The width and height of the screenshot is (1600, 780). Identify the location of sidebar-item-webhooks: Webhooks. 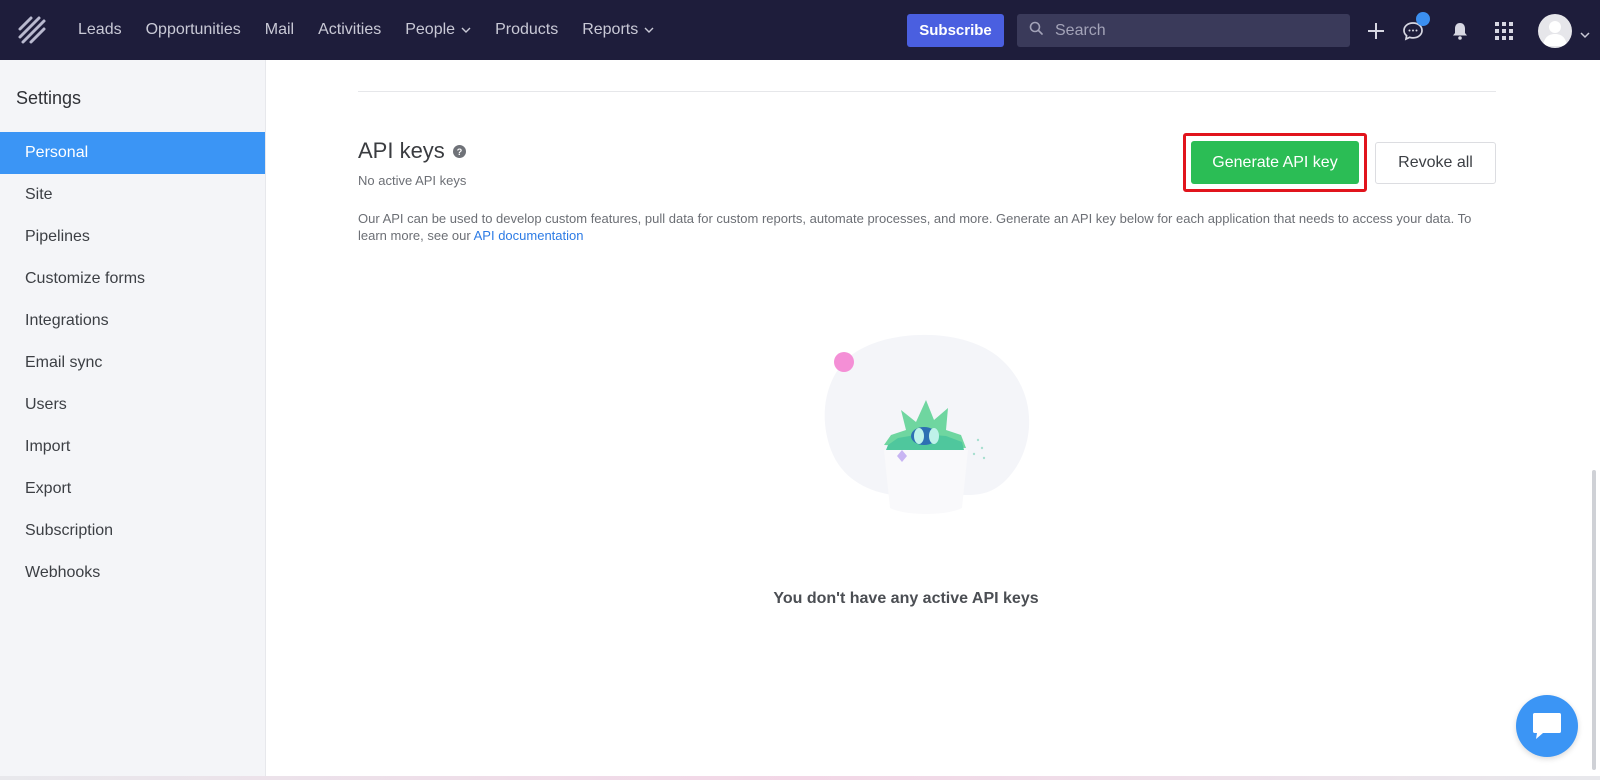
(132, 573).